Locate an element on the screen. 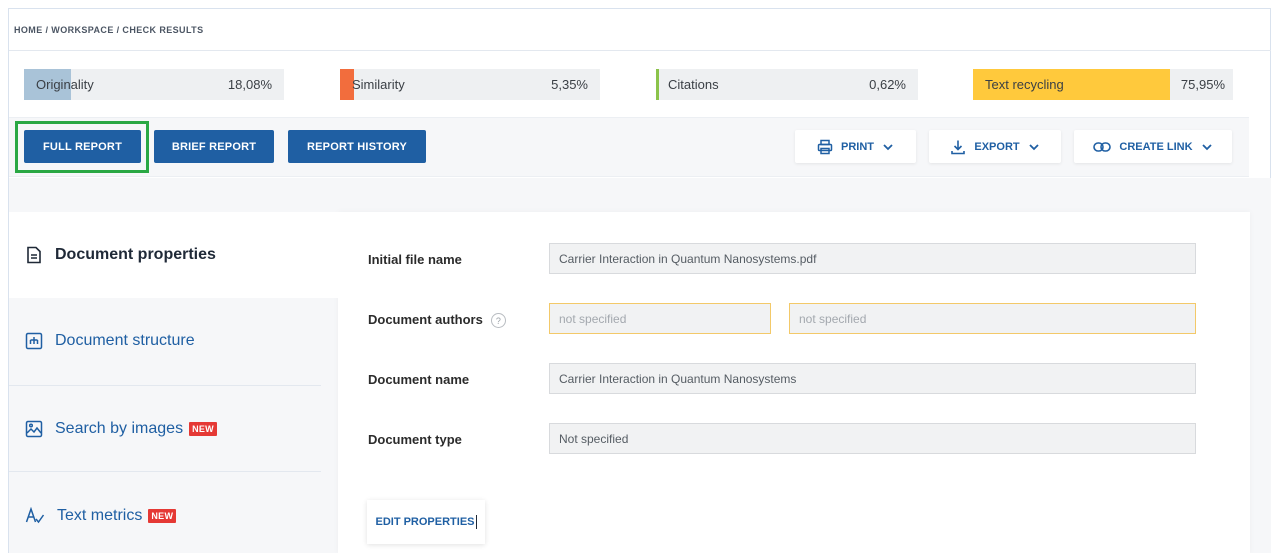 The width and height of the screenshot is (1279, 553). document-authors-text: Document authors is located at coordinates (425, 319).